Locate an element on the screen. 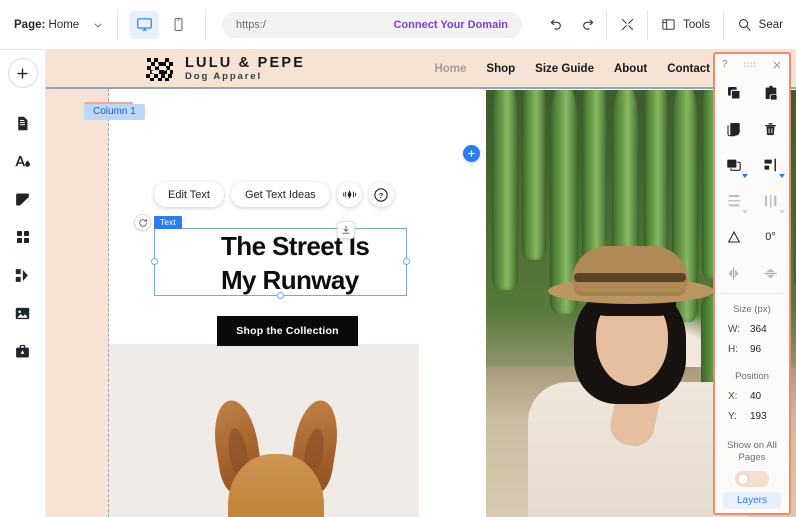 This screenshot has height=517, width=796. tools-button: Tools is located at coordinates (685, 25).